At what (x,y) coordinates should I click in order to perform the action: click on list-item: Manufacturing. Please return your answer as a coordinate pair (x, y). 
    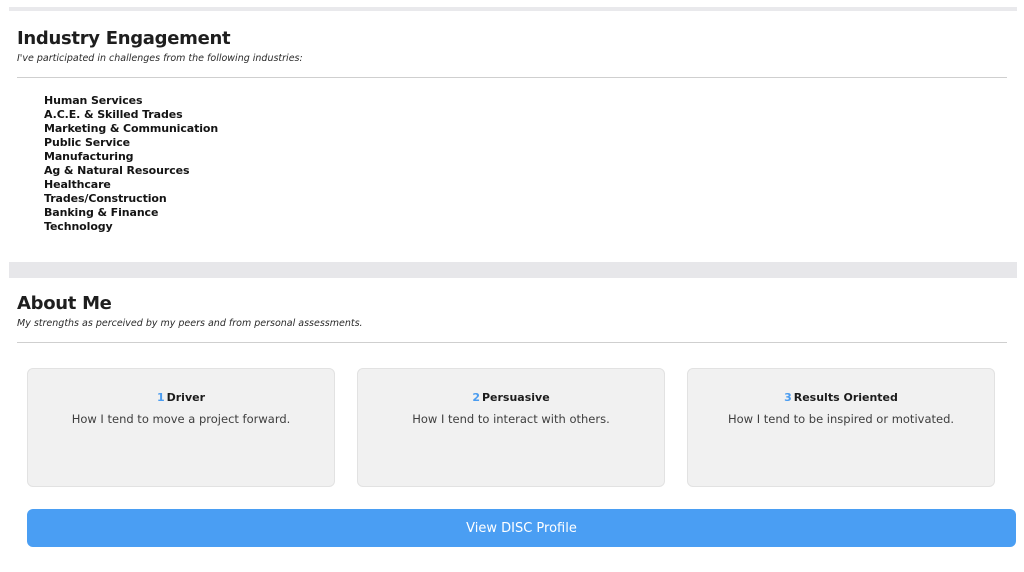
    Looking at the image, I should click on (89, 156).